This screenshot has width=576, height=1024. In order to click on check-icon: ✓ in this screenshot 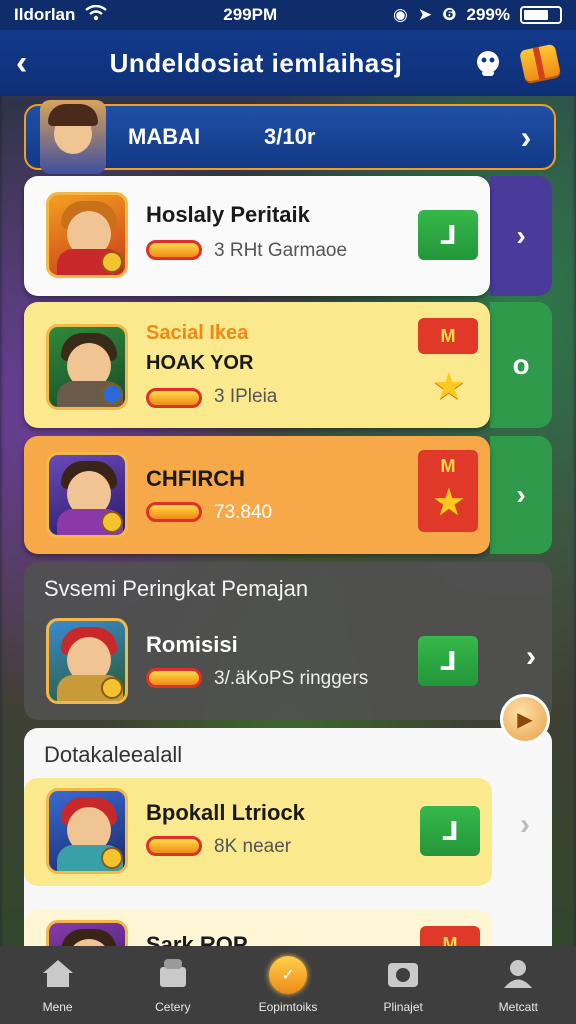, I will do `click(287, 975)`.